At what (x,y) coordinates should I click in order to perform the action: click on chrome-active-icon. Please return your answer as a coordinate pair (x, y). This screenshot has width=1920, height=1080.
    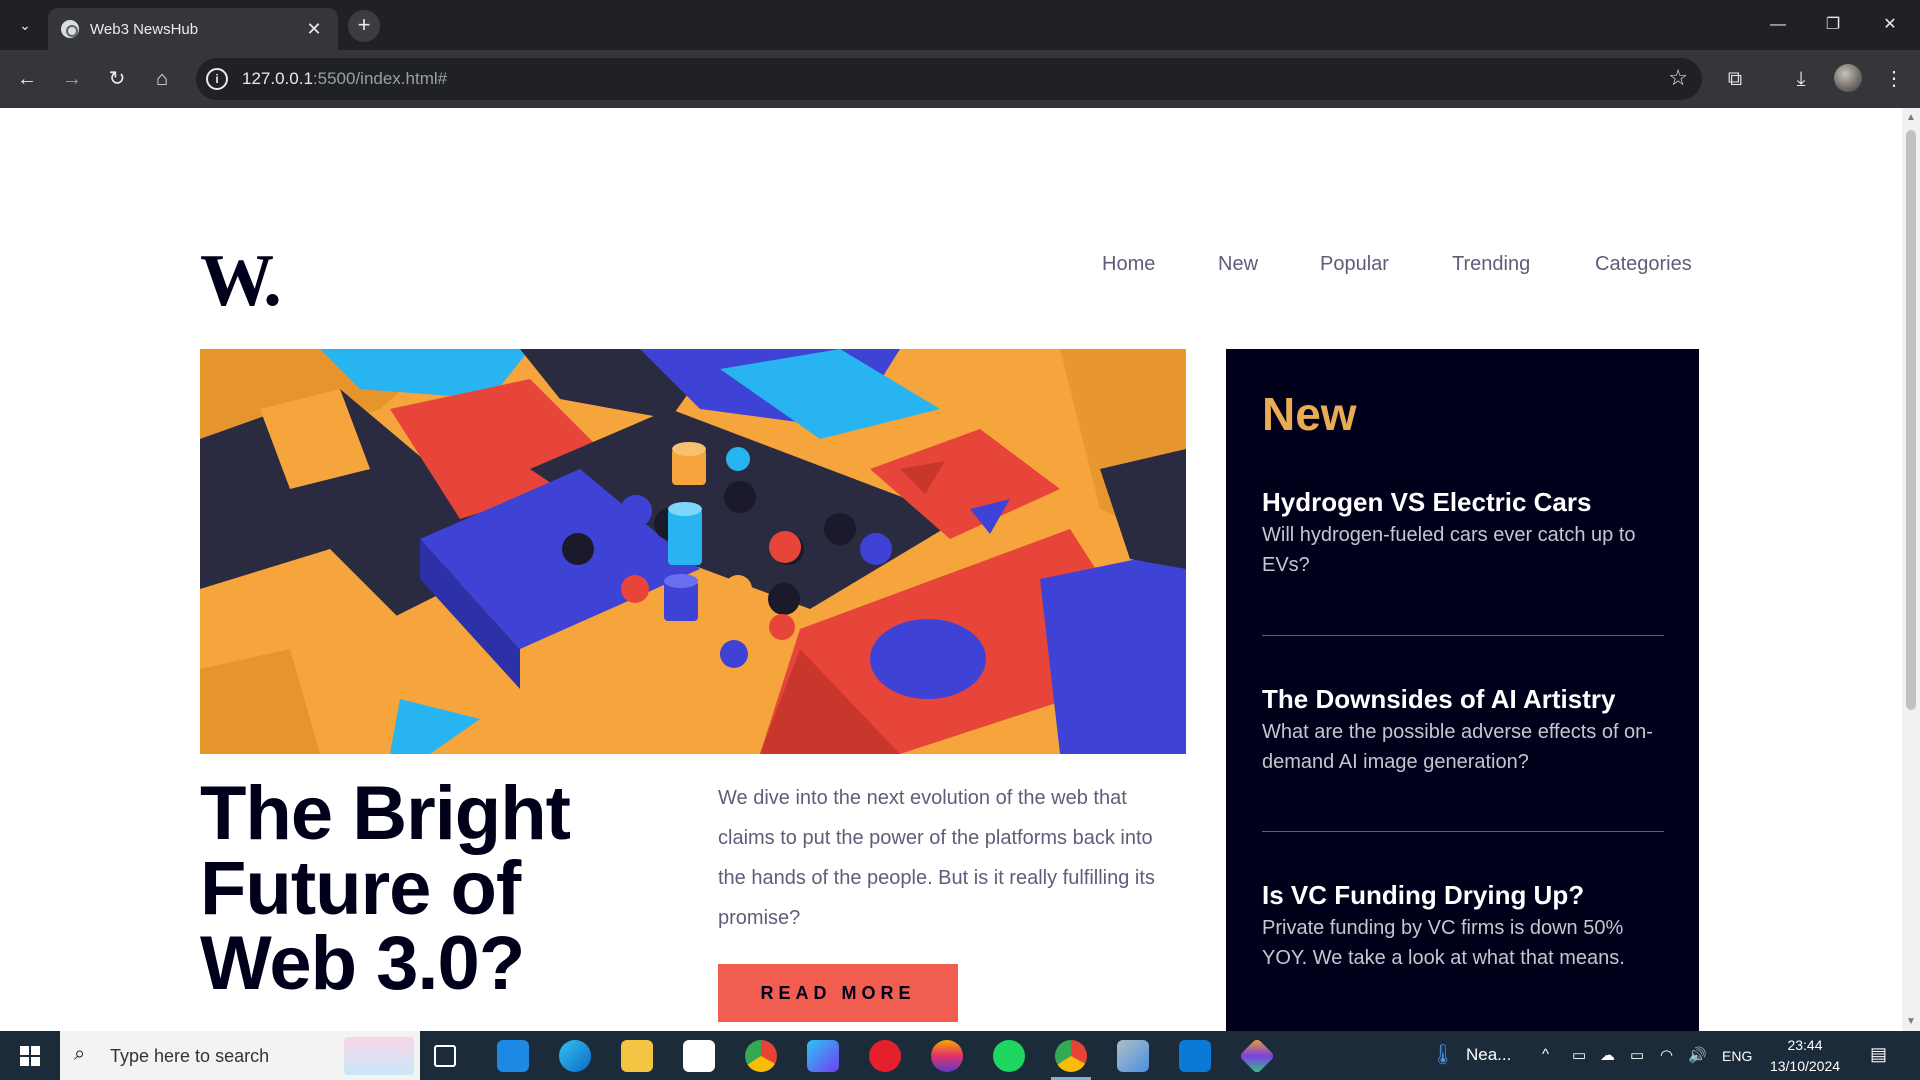
    Looking at the image, I should click on (1071, 1056).